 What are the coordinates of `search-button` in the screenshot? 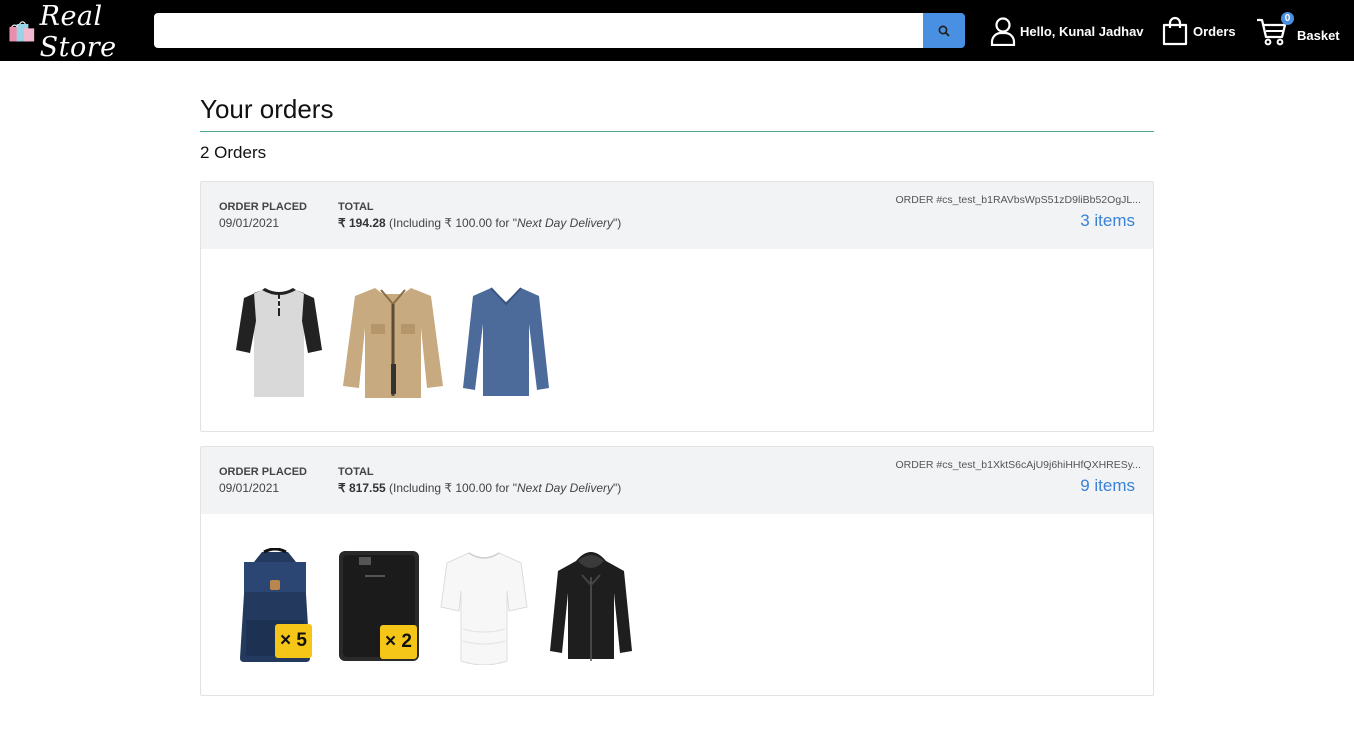 It's located at (944, 30).